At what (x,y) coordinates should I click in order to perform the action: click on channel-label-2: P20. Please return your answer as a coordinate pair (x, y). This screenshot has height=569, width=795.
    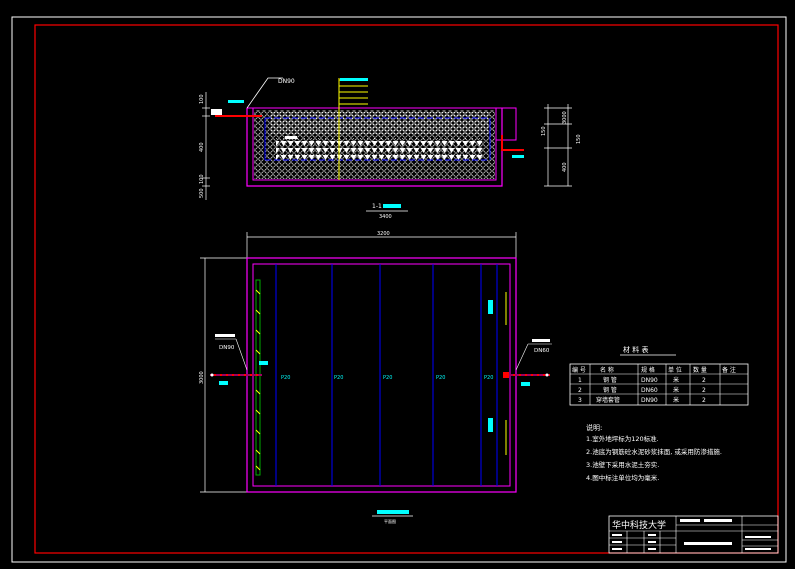
    Looking at the image, I should click on (338, 378).